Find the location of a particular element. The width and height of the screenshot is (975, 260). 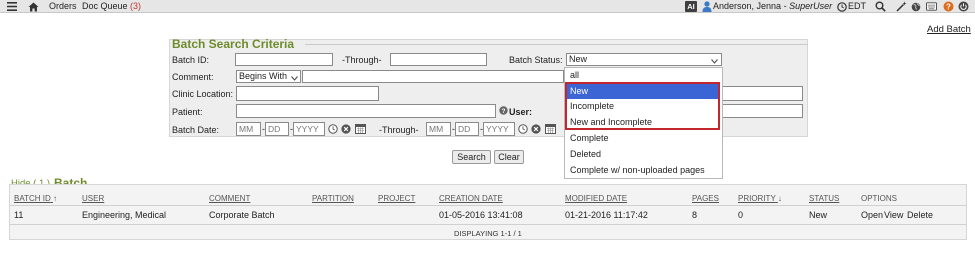

status-option-complete-non-uploaded: Complete w/ non-uploaded pages is located at coordinates (637, 170).